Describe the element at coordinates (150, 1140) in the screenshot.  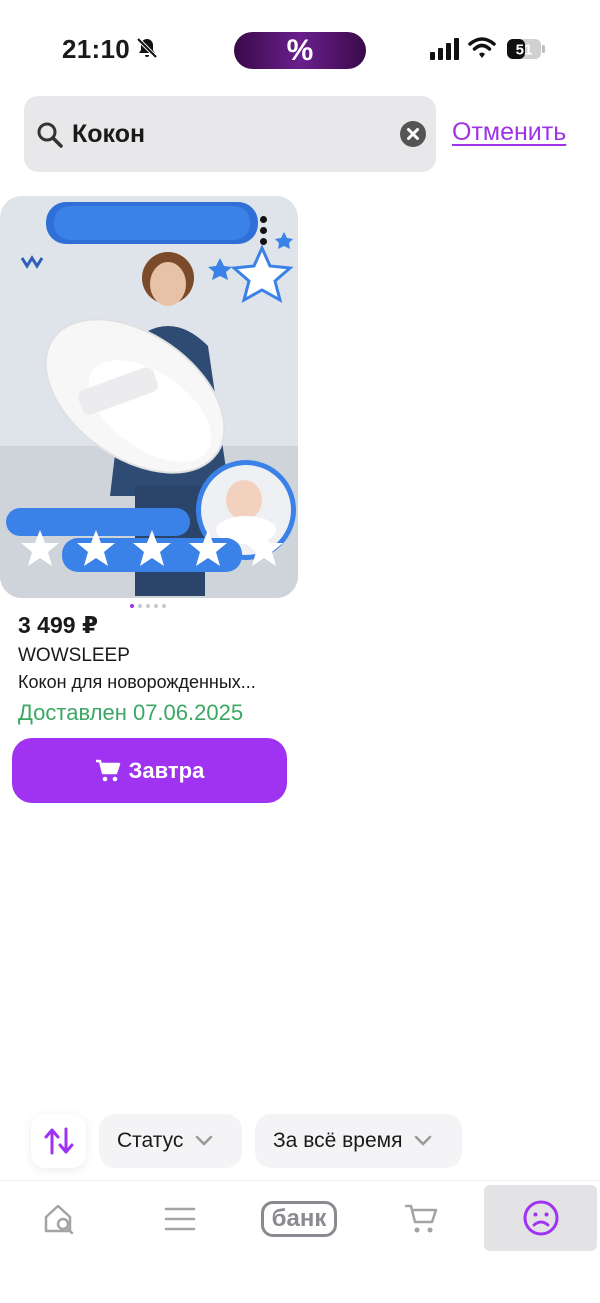
I see `status-filter-label: Статус` at that location.